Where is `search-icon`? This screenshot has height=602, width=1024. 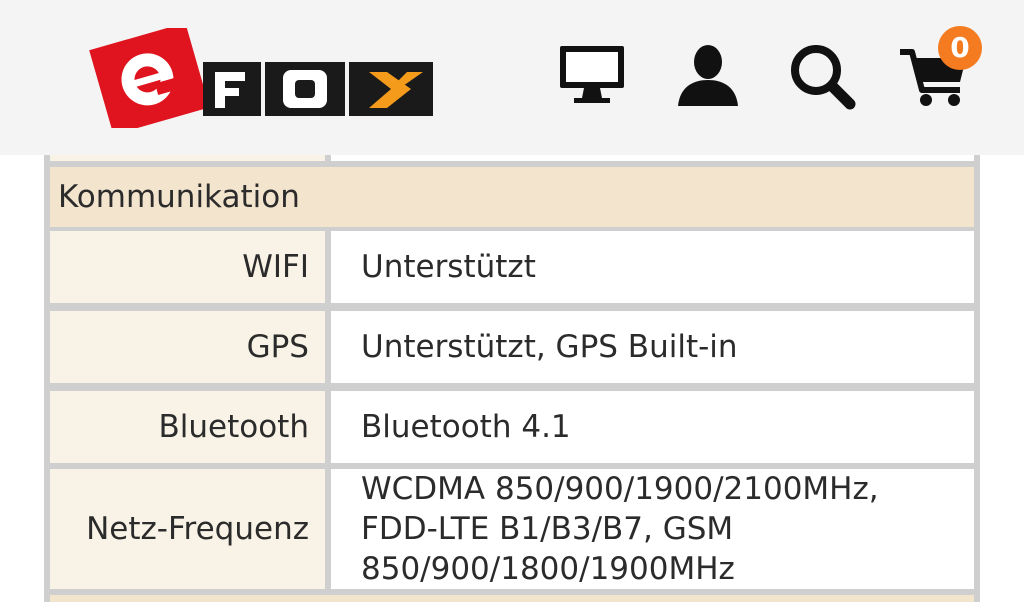 search-icon is located at coordinates (822, 76).